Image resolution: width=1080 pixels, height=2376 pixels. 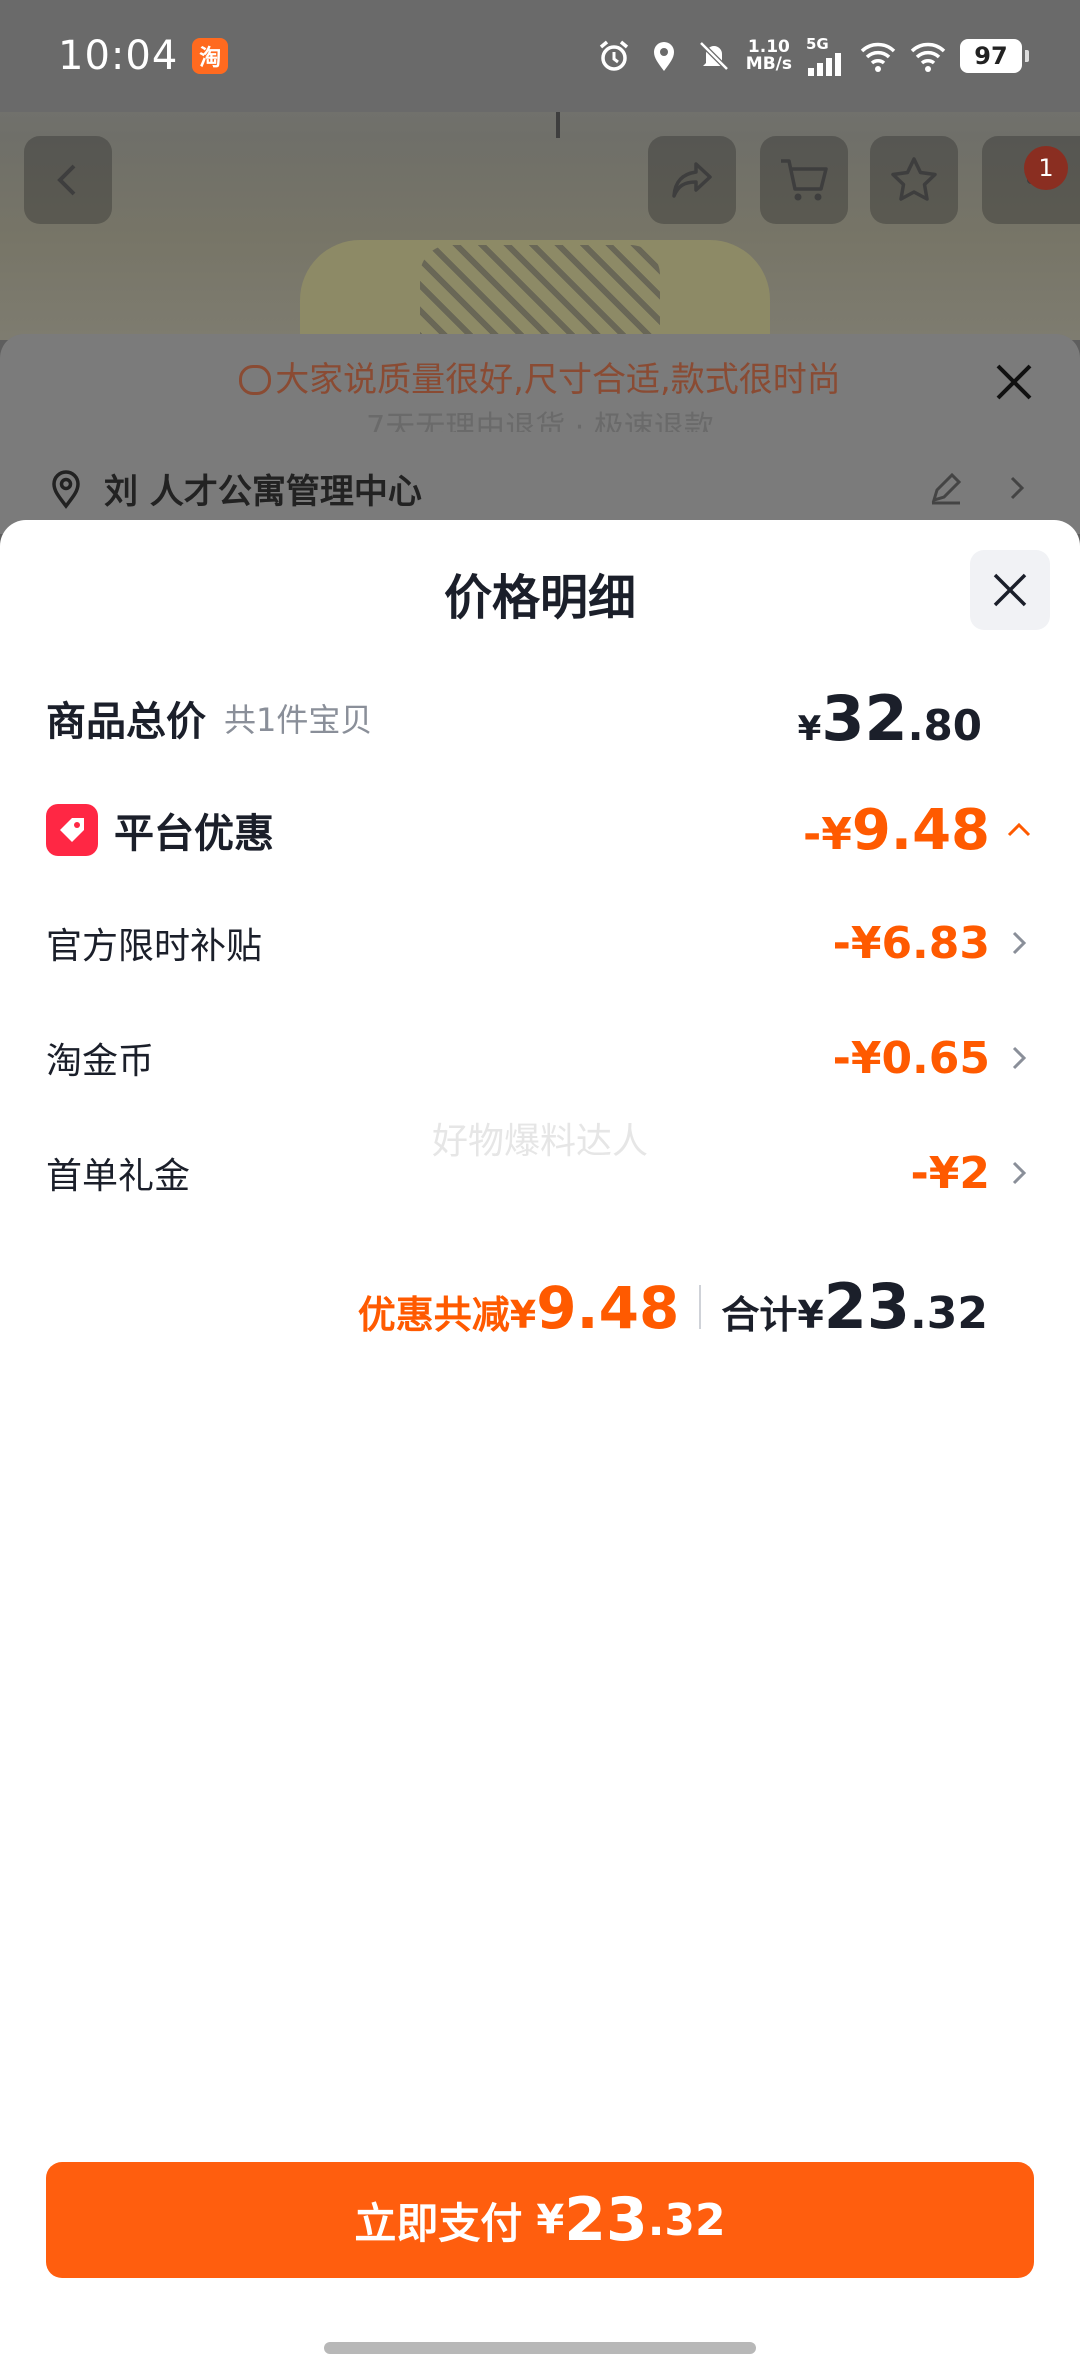 I want to click on goods-total-int: 32, so click(x=864, y=718).